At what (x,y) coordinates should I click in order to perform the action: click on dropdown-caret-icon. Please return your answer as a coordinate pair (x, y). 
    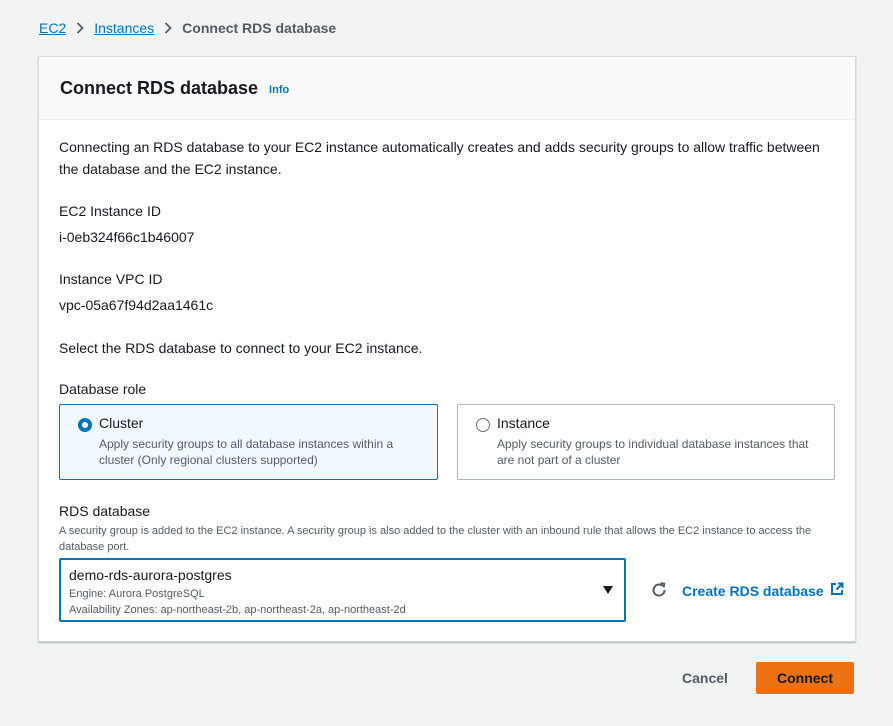
    Looking at the image, I should click on (608, 590).